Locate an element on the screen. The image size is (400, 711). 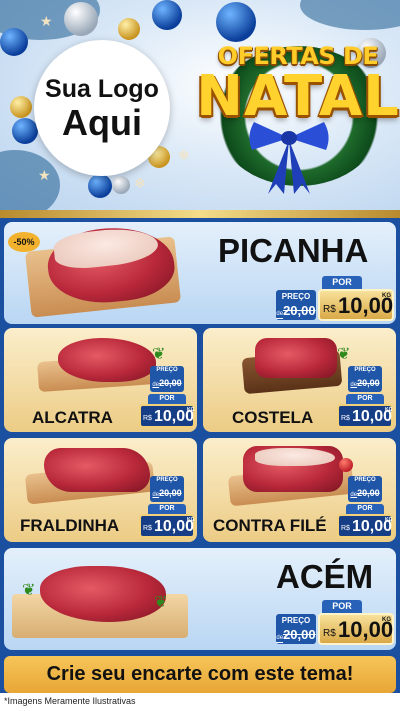
footer: *Imagens Meramente Ilustrativas is located at coordinates (200, 702).